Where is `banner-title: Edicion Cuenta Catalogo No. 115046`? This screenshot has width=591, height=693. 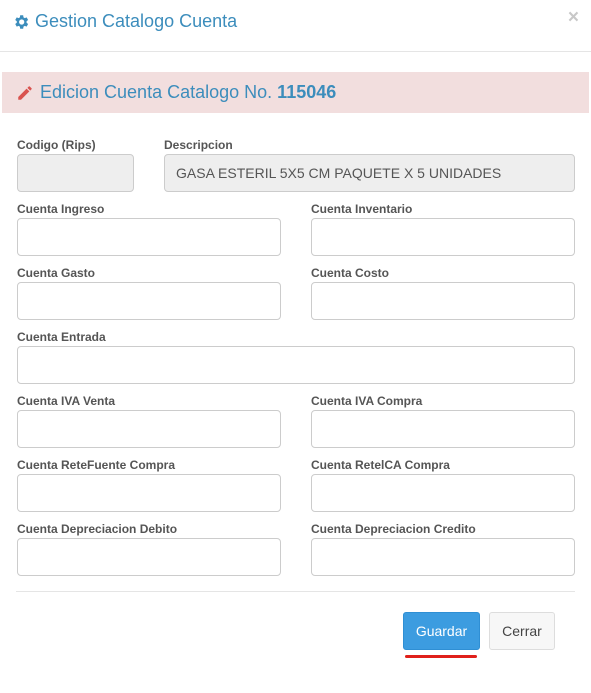 banner-title: Edicion Cuenta Catalogo No. 115046 is located at coordinates (188, 92).